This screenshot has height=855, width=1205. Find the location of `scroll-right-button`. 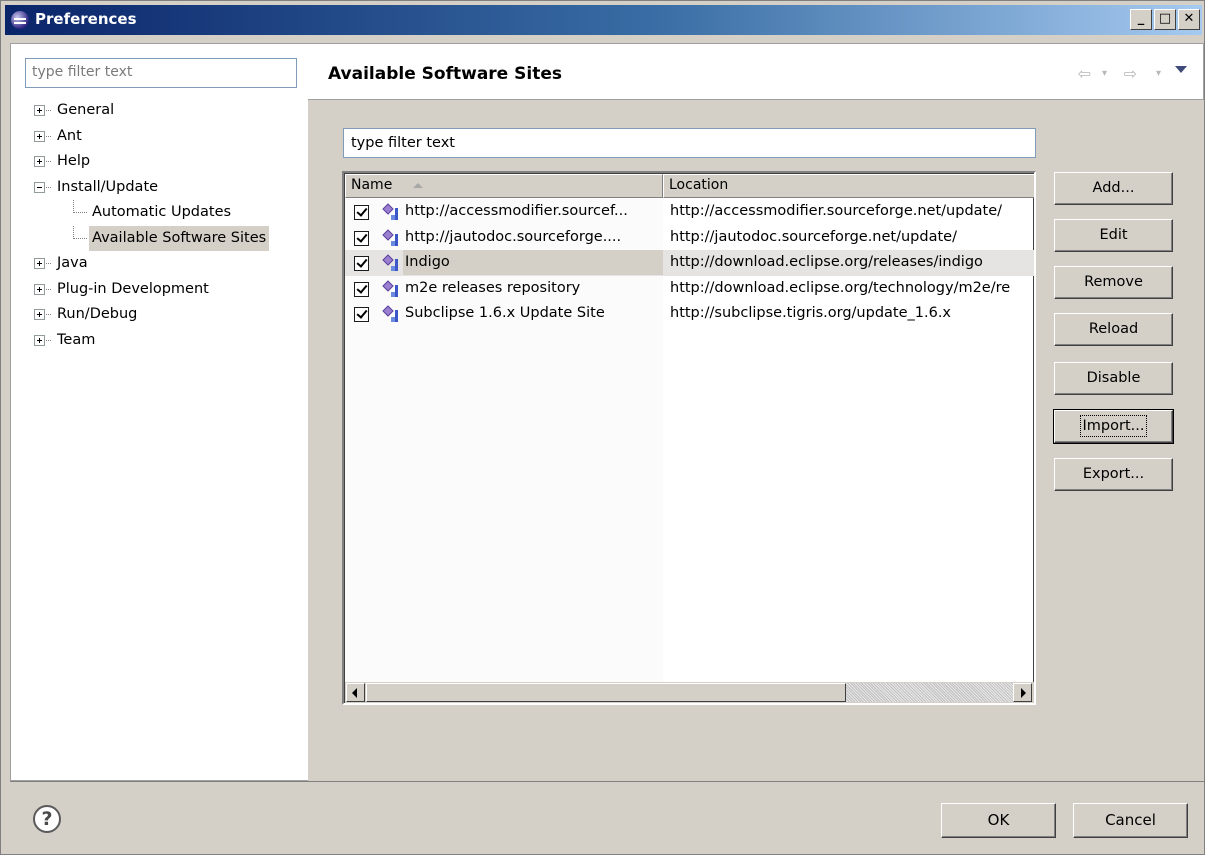

scroll-right-button is located at coordinates (1022, 692).